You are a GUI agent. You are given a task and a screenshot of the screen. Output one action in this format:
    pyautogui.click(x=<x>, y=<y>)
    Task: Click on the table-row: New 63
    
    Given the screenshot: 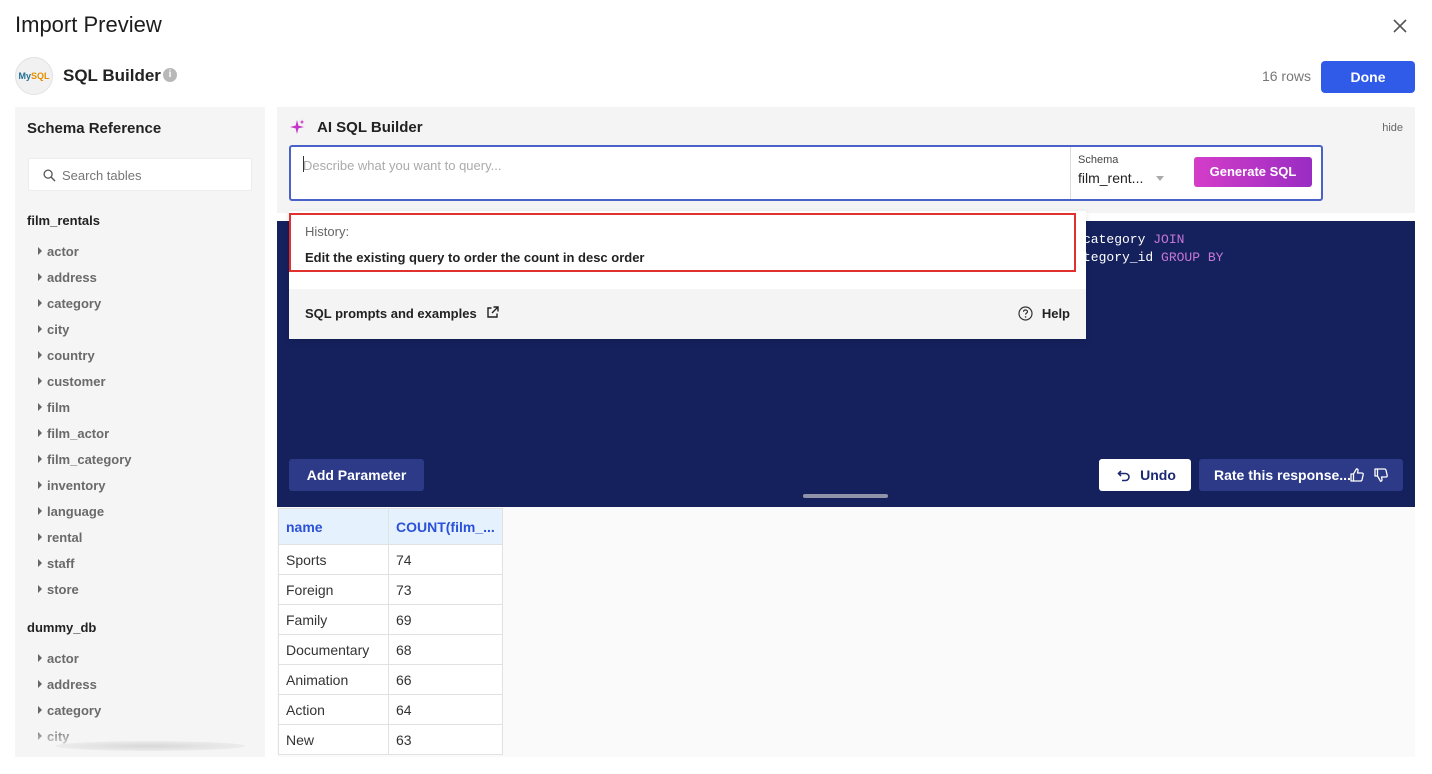 What is the action you would take?
    pyautogui.click(x=390, y=739)
    